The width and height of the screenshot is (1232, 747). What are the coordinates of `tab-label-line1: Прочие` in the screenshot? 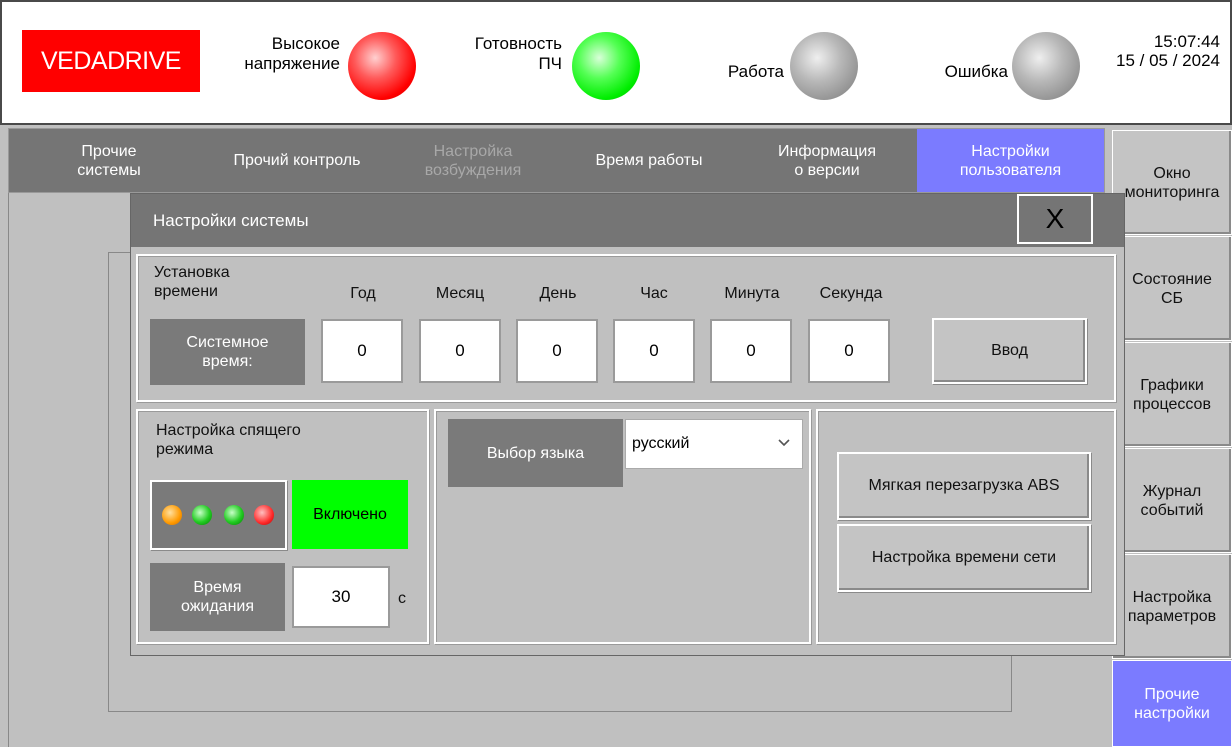 It's located at (109, 151).